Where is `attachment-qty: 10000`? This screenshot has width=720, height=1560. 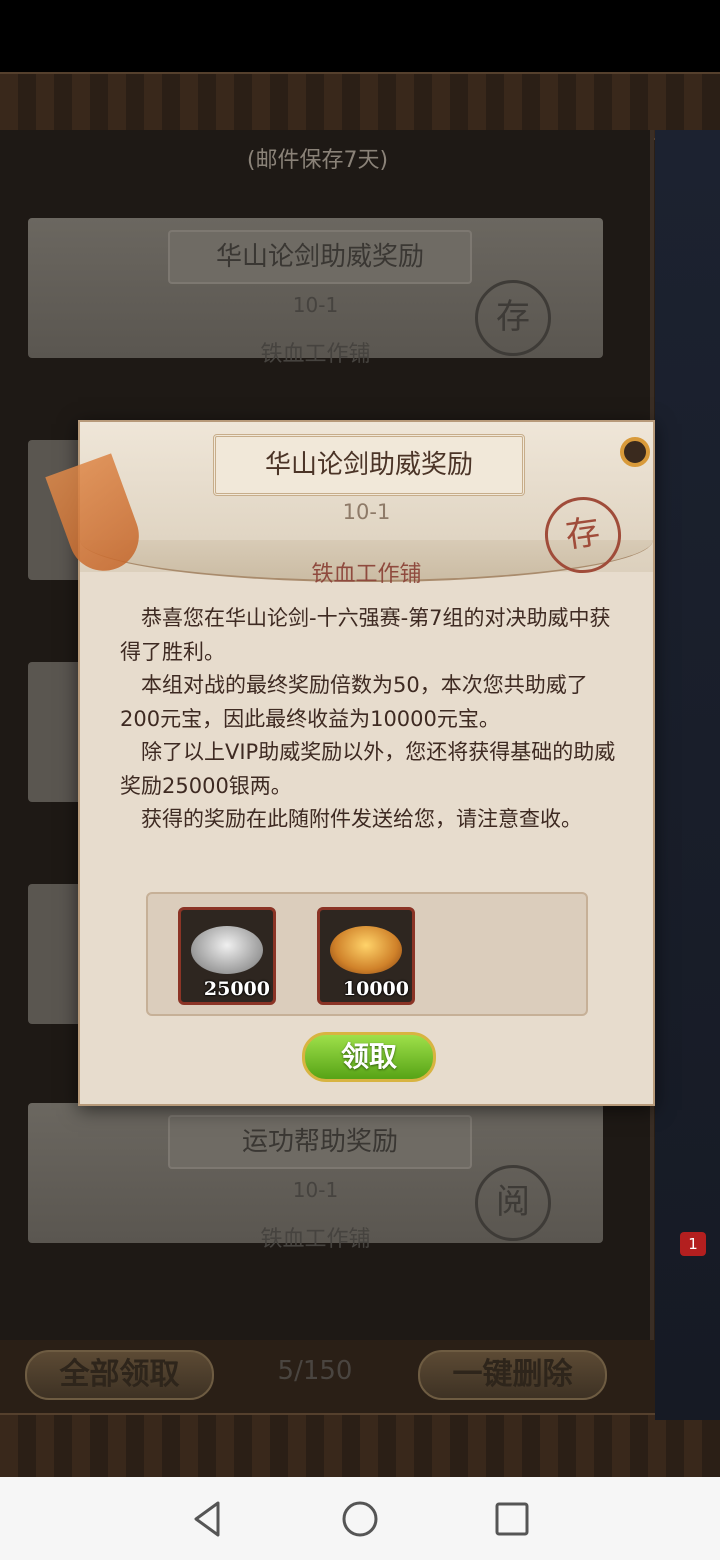 attachment-qty: 10000 is located at coordinates (375, 989).